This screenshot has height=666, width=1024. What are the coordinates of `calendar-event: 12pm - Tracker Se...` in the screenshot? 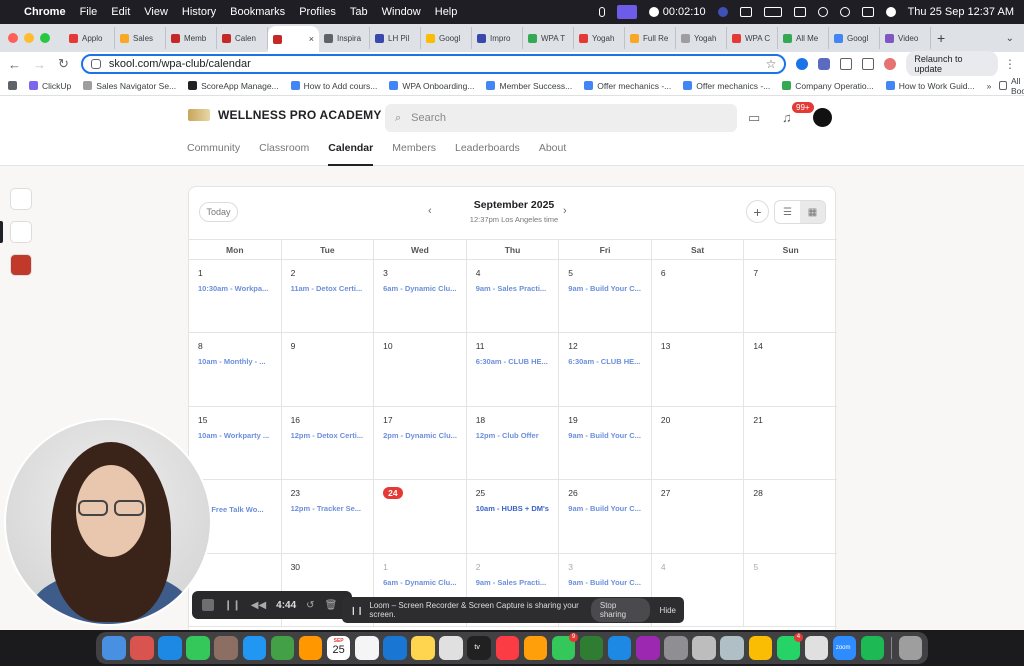 It's located at (328, 508).